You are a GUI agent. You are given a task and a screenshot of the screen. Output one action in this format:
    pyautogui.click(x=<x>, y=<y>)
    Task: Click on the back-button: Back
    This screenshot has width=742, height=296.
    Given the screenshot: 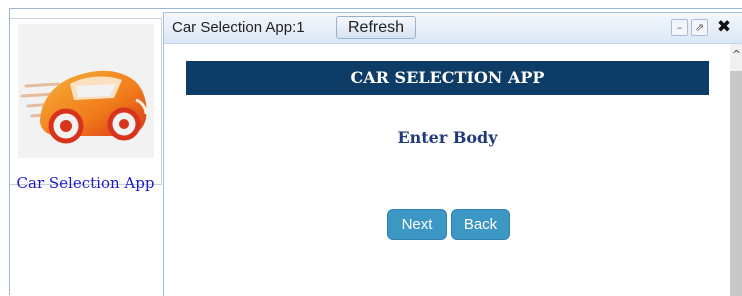 What is the action you would take?
    pyautogui.click(x=480, y=224)
    